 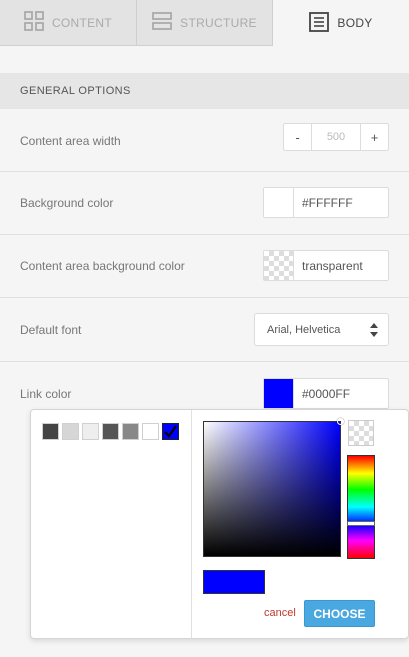 What do you see at coordinates (355, 23) in the screenshot?
I see `tab-body-label: BODY` at bounding box center [355, 23].